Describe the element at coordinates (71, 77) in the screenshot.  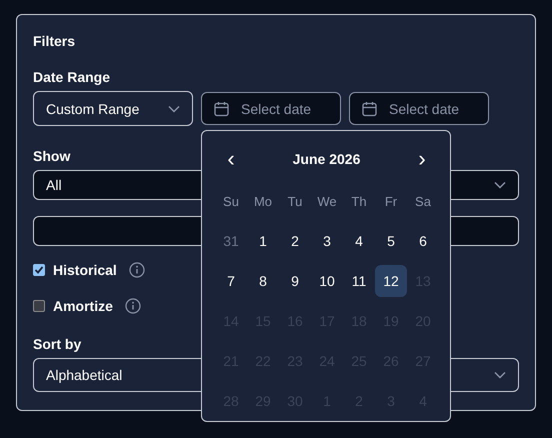
I see `field-label: Date Range` at that location.